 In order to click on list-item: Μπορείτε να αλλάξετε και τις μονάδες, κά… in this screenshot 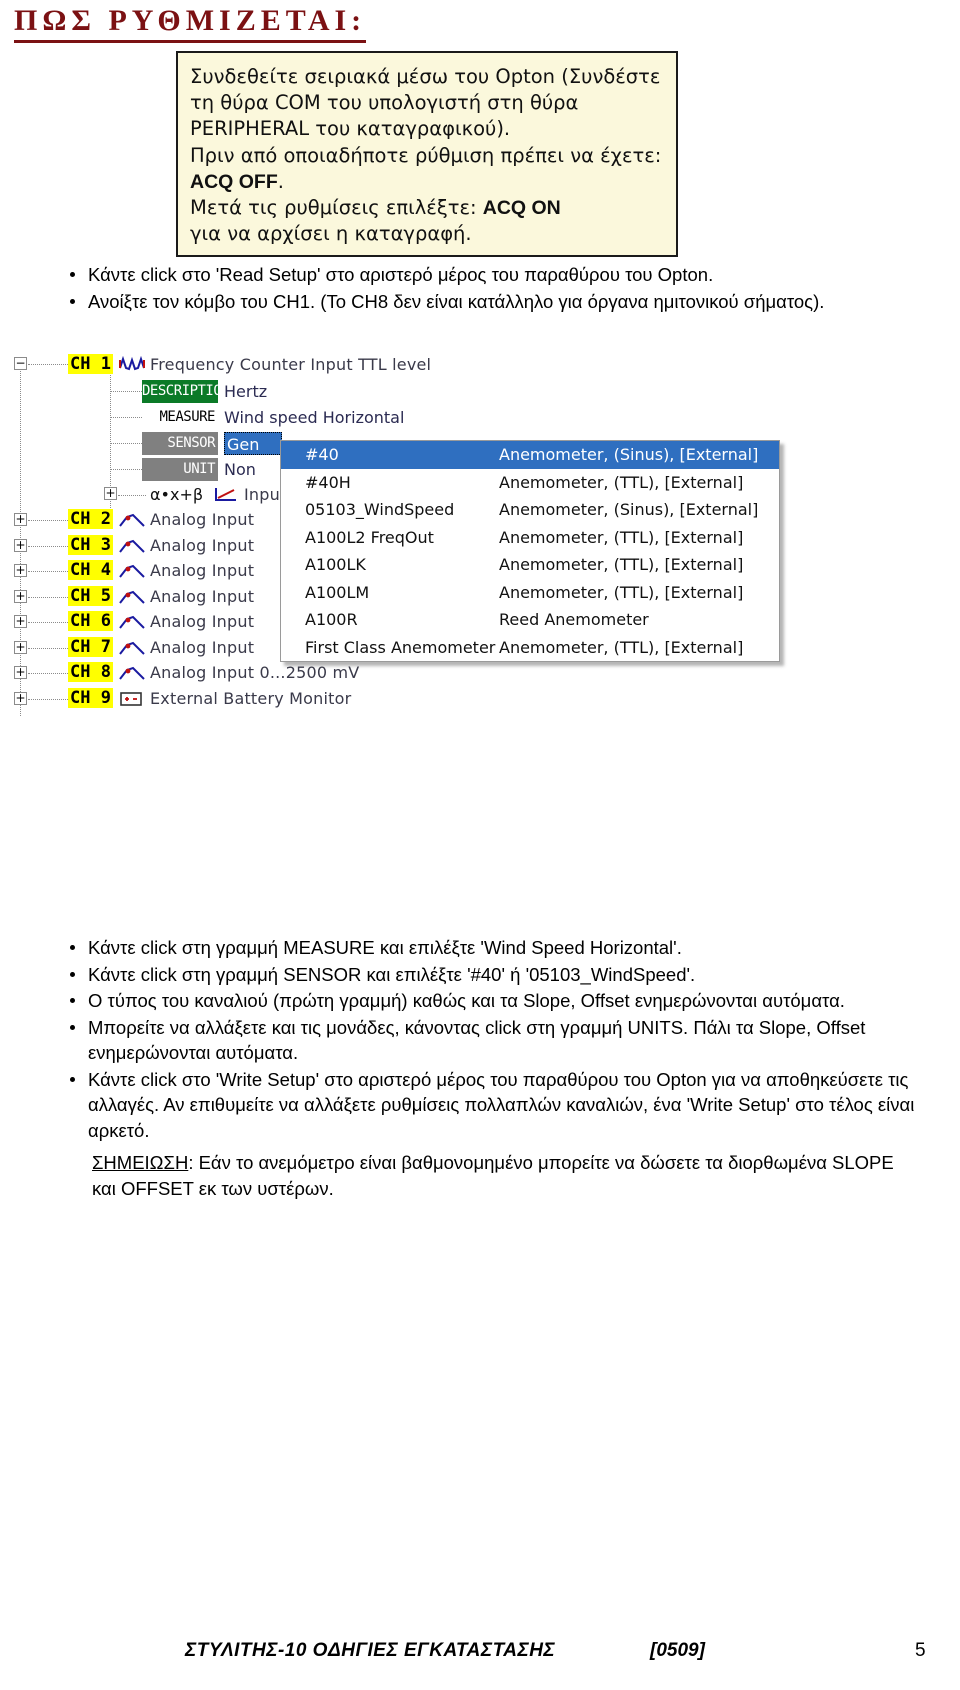, I will do `click(502, 1040)`.